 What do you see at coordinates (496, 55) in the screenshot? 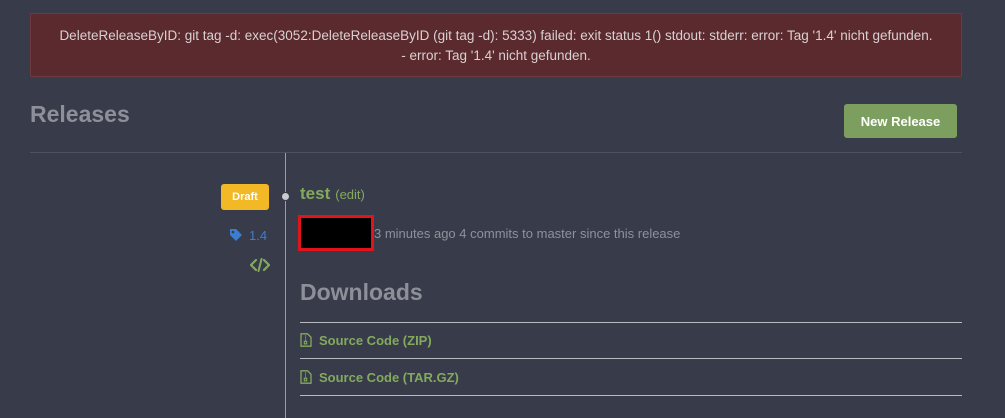
I see `error-message-line-2: - error: Tag '1.4' nicht gefunden.` at bounding box center [496, 55].